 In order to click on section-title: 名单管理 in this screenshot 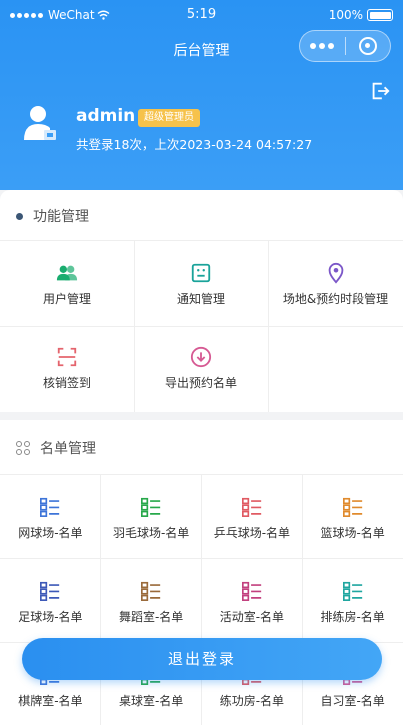, I will do `click(68, 449)`.